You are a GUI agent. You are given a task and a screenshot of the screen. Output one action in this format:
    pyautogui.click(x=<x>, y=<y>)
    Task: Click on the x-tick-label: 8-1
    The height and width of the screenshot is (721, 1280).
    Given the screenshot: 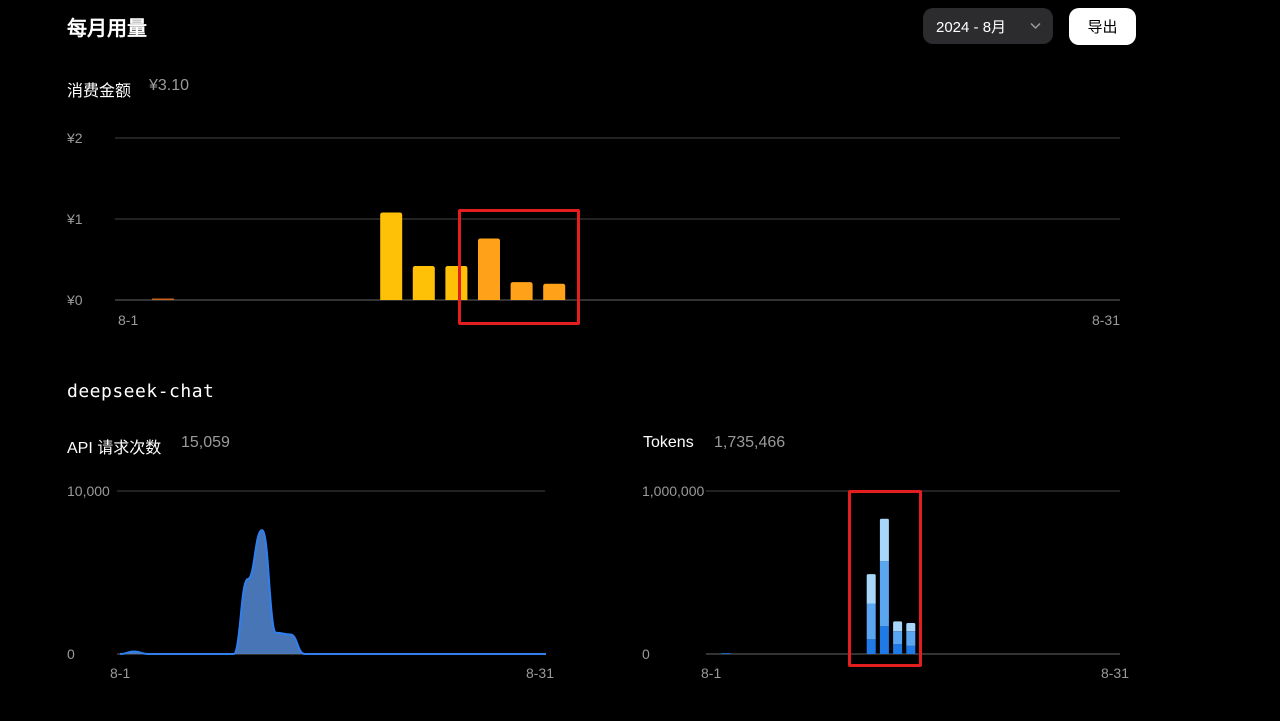 What is the action you would take?
    pyautogui.click(x=711, y=673)
    